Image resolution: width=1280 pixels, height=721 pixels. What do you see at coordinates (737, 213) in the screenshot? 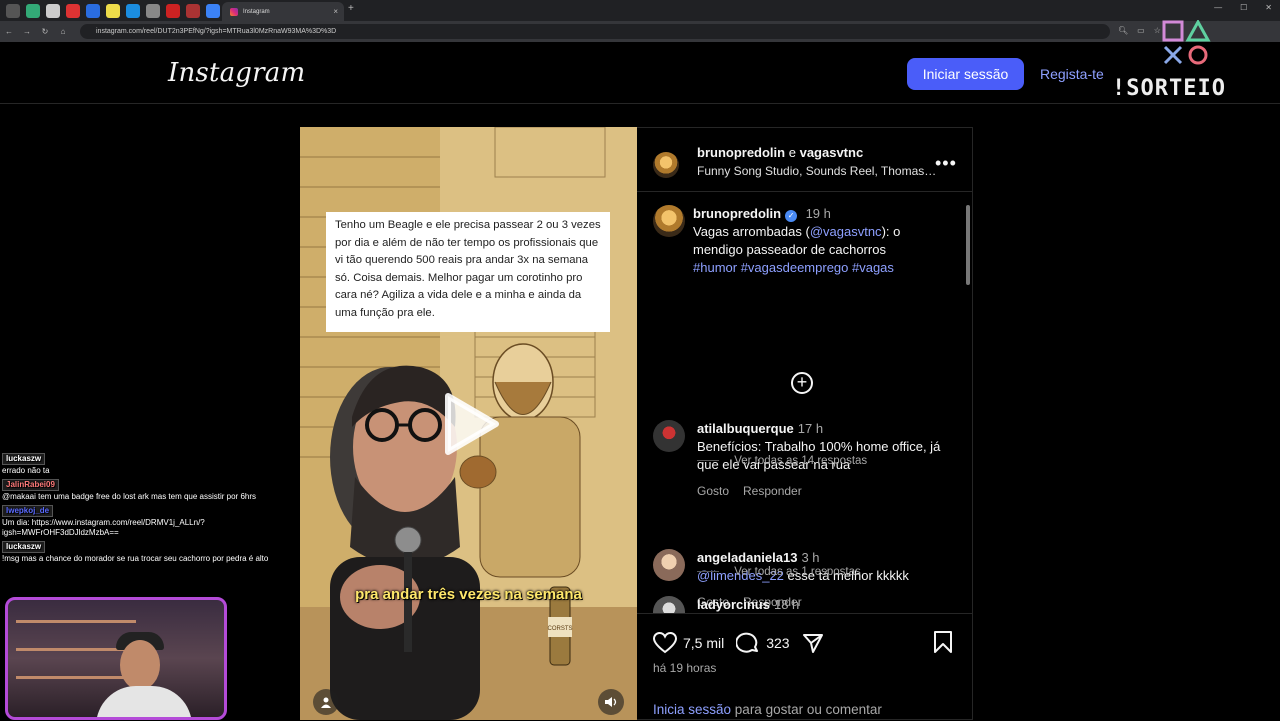
I see `caption-author: brunopredolin` at bounding box center [737, 213].